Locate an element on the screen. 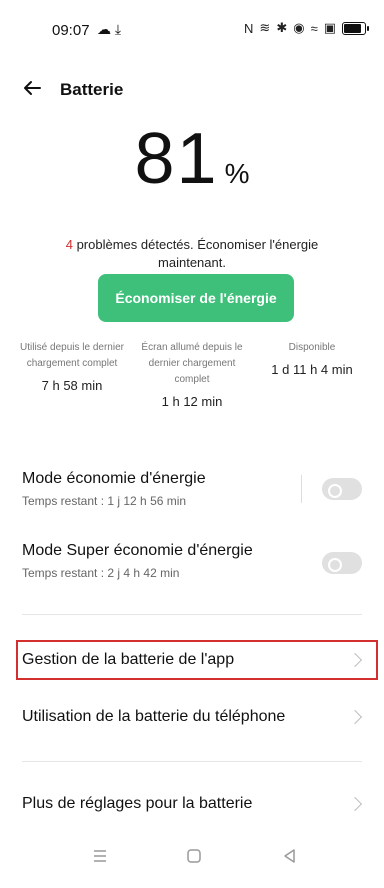 This screenshot has height=888, width=384. status-left-icons: ☁ ⤓ is located at coordinates (109, 29).